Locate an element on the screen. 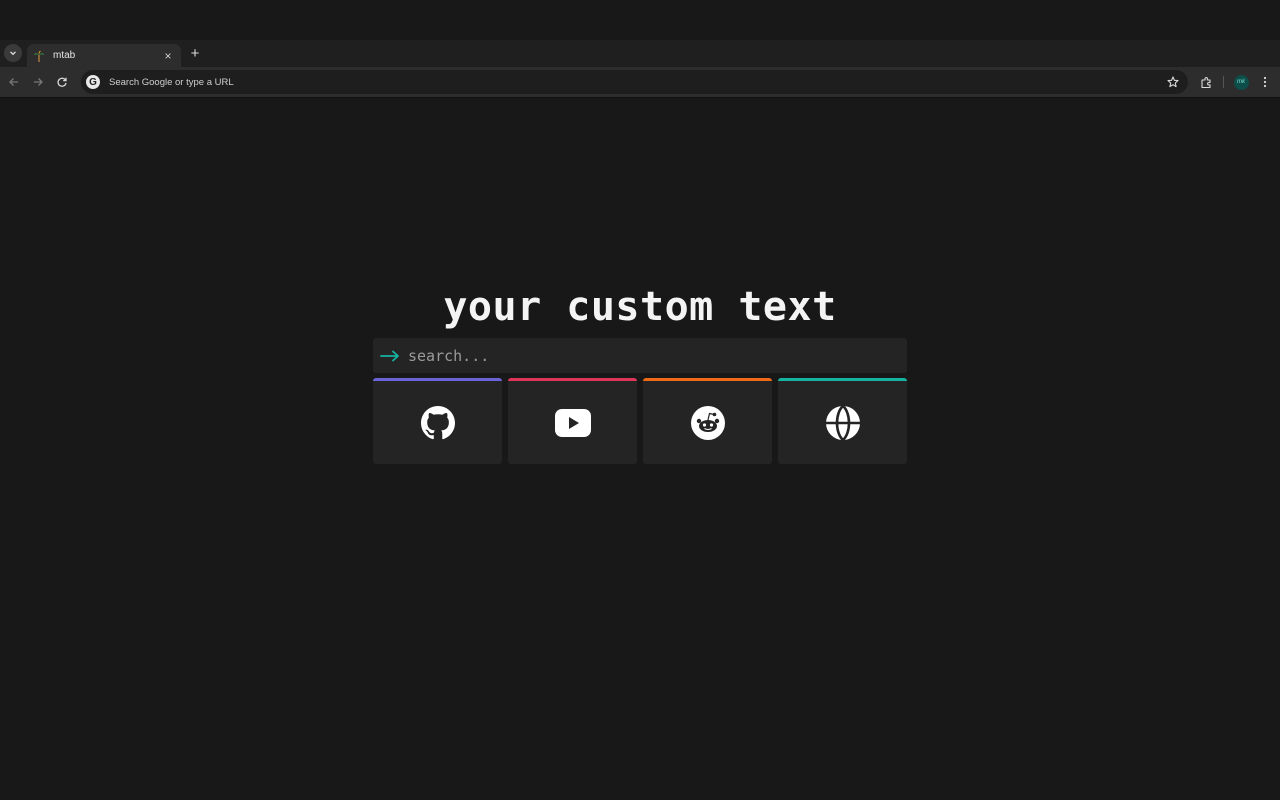 The image size is (1280, 800). close-tab-button: × is located at coordinates (168, 56).